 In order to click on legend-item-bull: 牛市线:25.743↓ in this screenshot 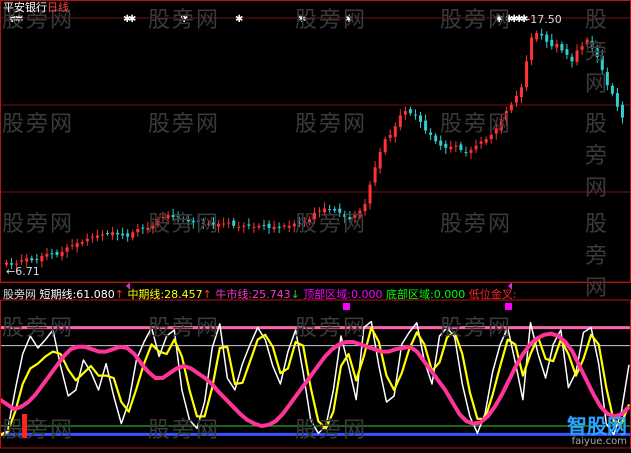, I will do `click(257, 294)`.